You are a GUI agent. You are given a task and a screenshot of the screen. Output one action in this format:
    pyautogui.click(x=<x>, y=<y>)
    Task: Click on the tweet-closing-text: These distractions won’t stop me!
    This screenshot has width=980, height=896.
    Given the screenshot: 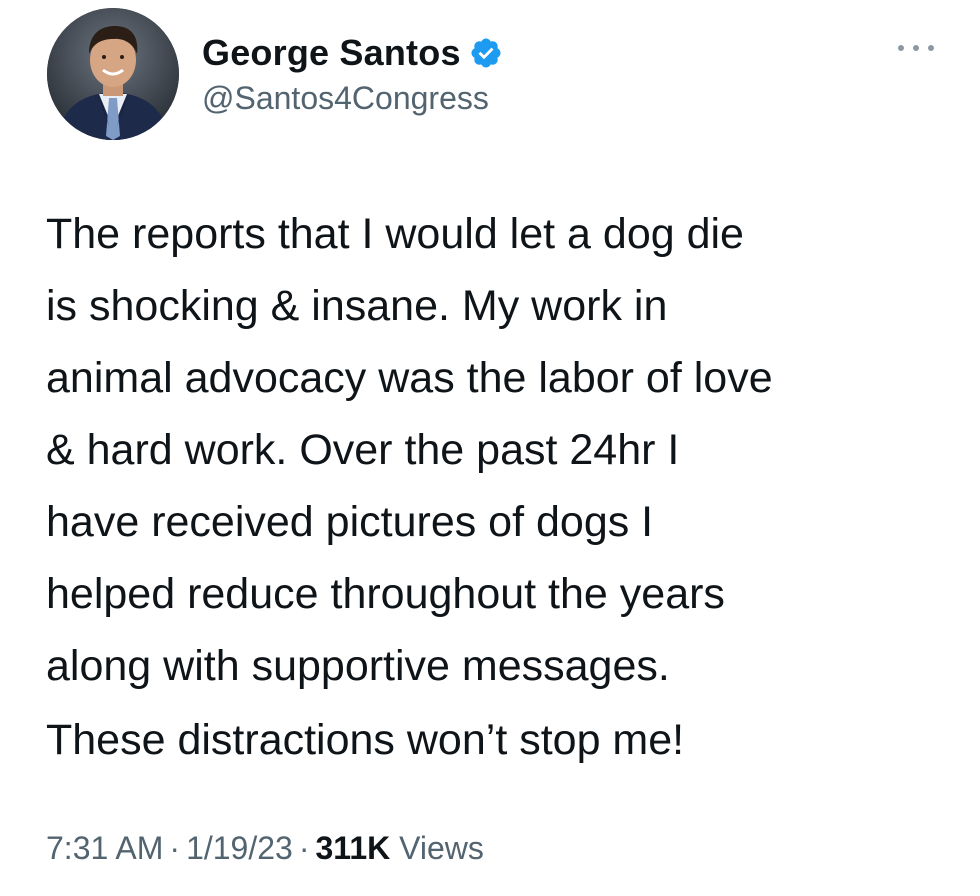 What is the action you would take?
    pyautogui.click(x=365, y=740)
    